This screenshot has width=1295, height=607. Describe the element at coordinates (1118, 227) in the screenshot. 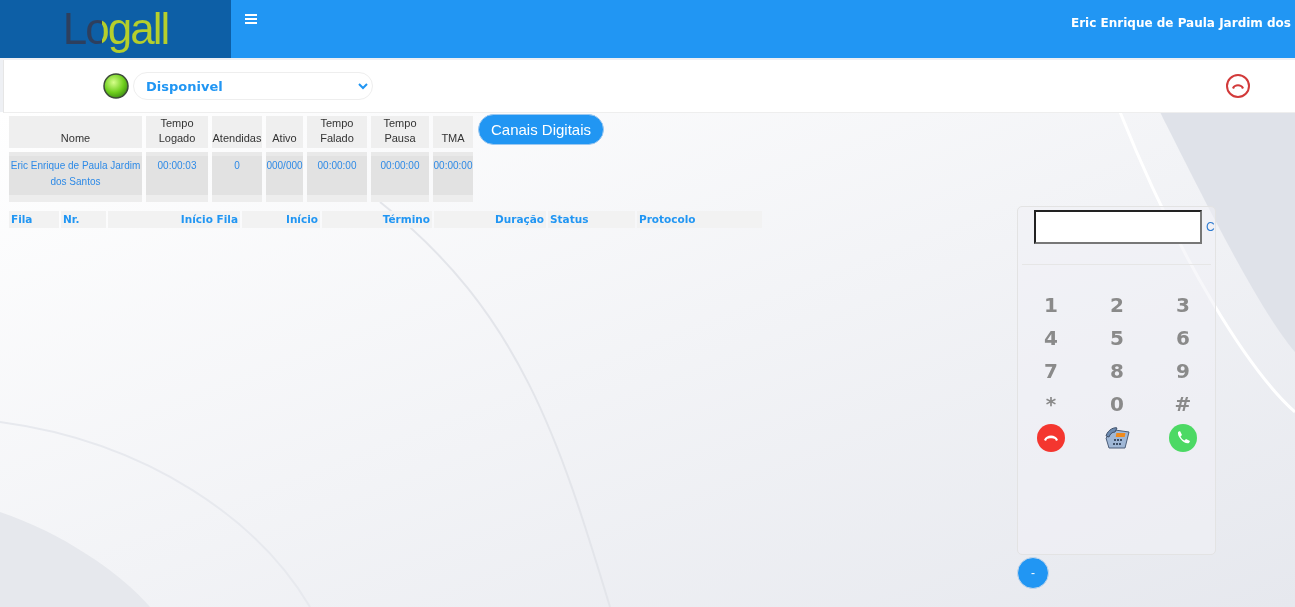

I see `phone-number-field` at that location.